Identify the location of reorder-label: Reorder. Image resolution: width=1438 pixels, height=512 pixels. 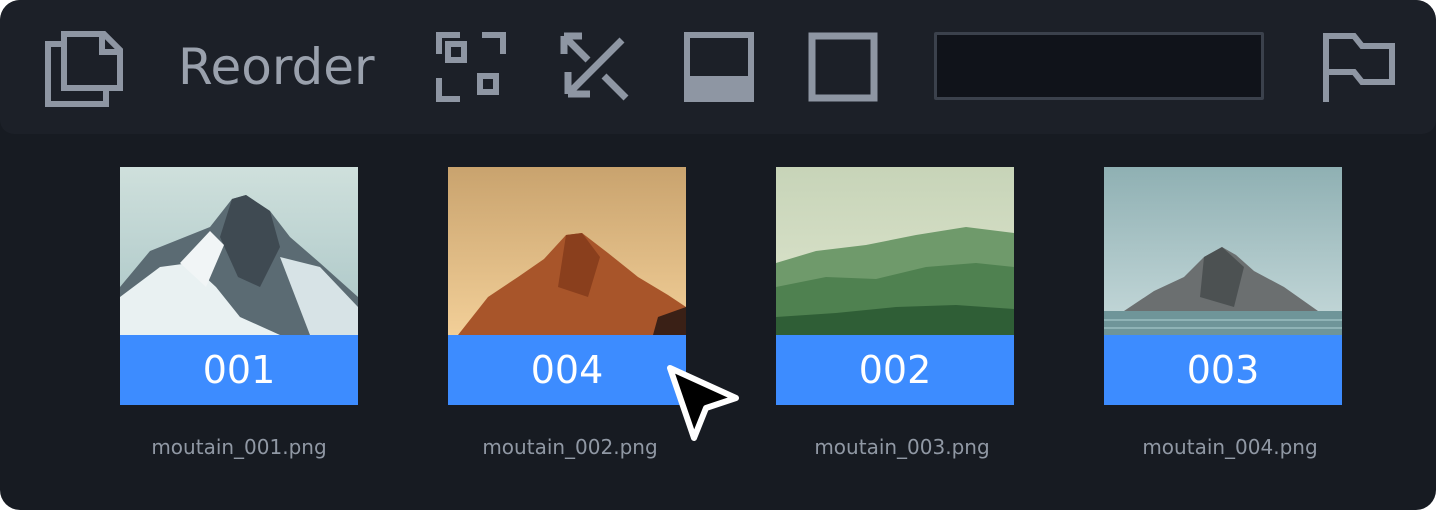
(276, 67).